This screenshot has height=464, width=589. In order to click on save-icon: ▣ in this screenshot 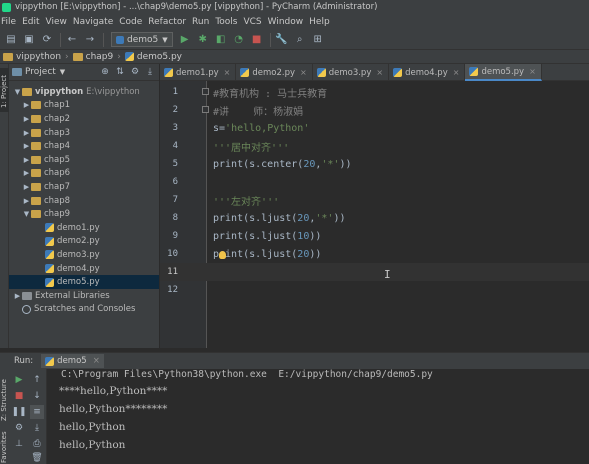, I will do `click(29, 40)`.